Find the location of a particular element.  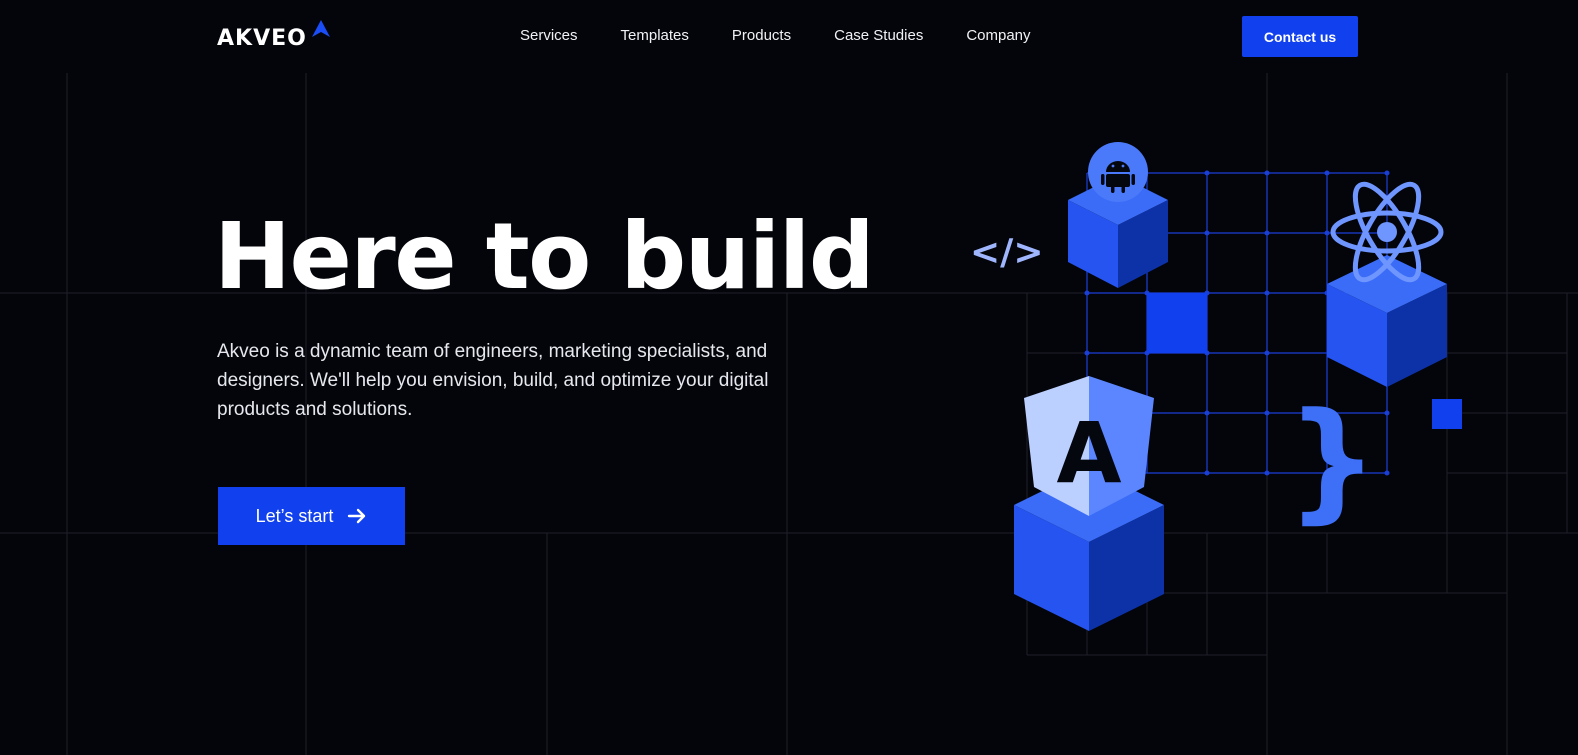

nav-item-templates: Templates is located at coordinates (655, 36).